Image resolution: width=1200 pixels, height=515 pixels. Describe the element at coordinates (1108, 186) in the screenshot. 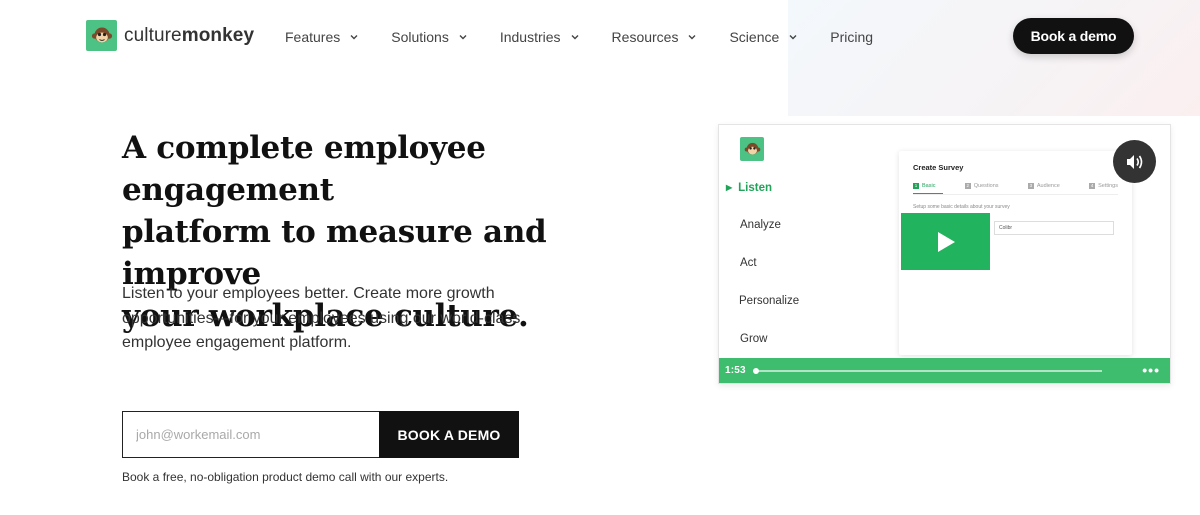

I see `survey-tab-label: Settings` at that location.